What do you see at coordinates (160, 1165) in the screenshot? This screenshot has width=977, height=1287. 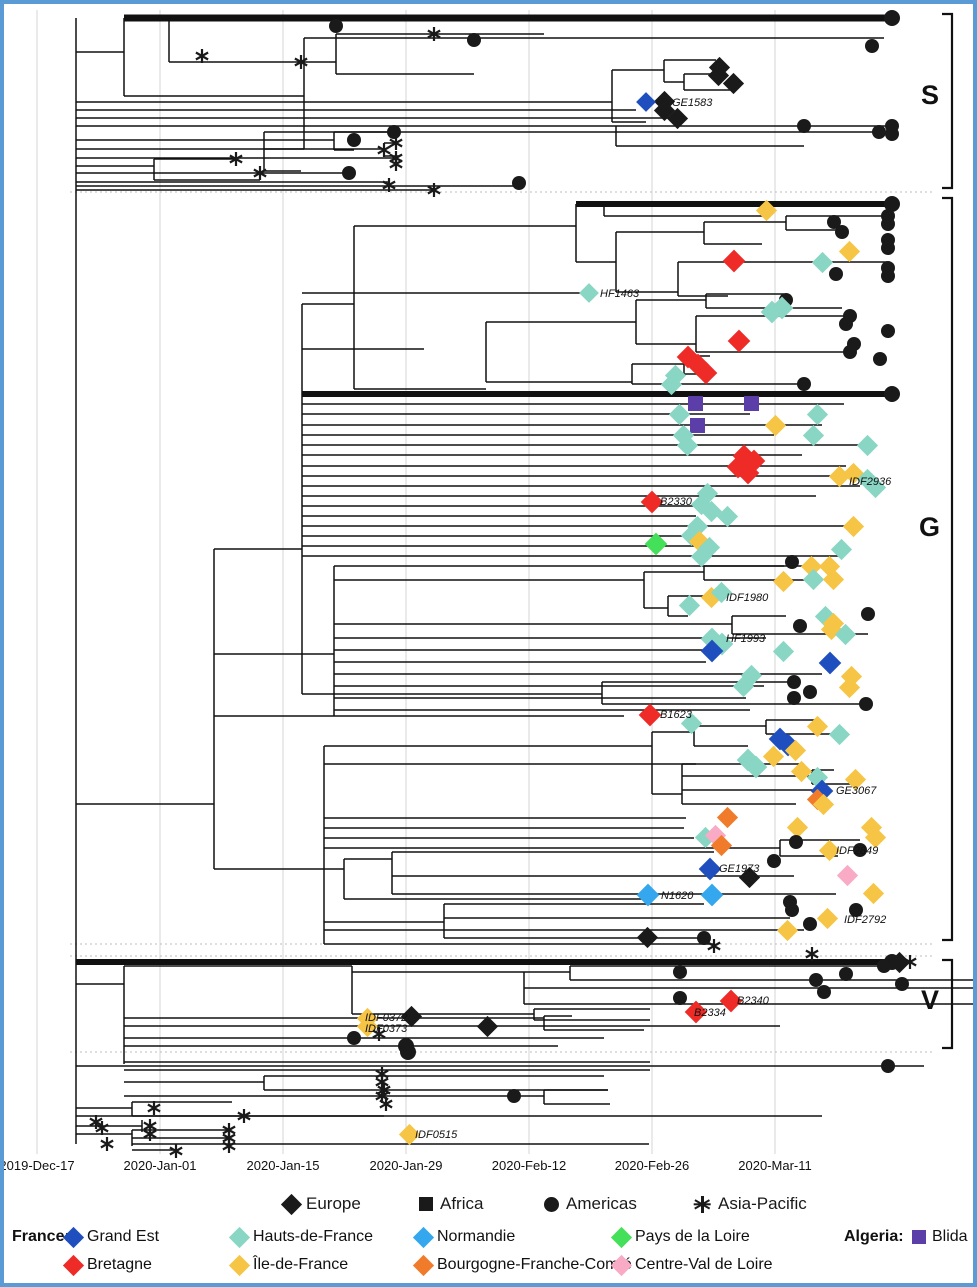 I see `axis-tick-label: 2020-Jan-01` at bounding box center [160, 1165].